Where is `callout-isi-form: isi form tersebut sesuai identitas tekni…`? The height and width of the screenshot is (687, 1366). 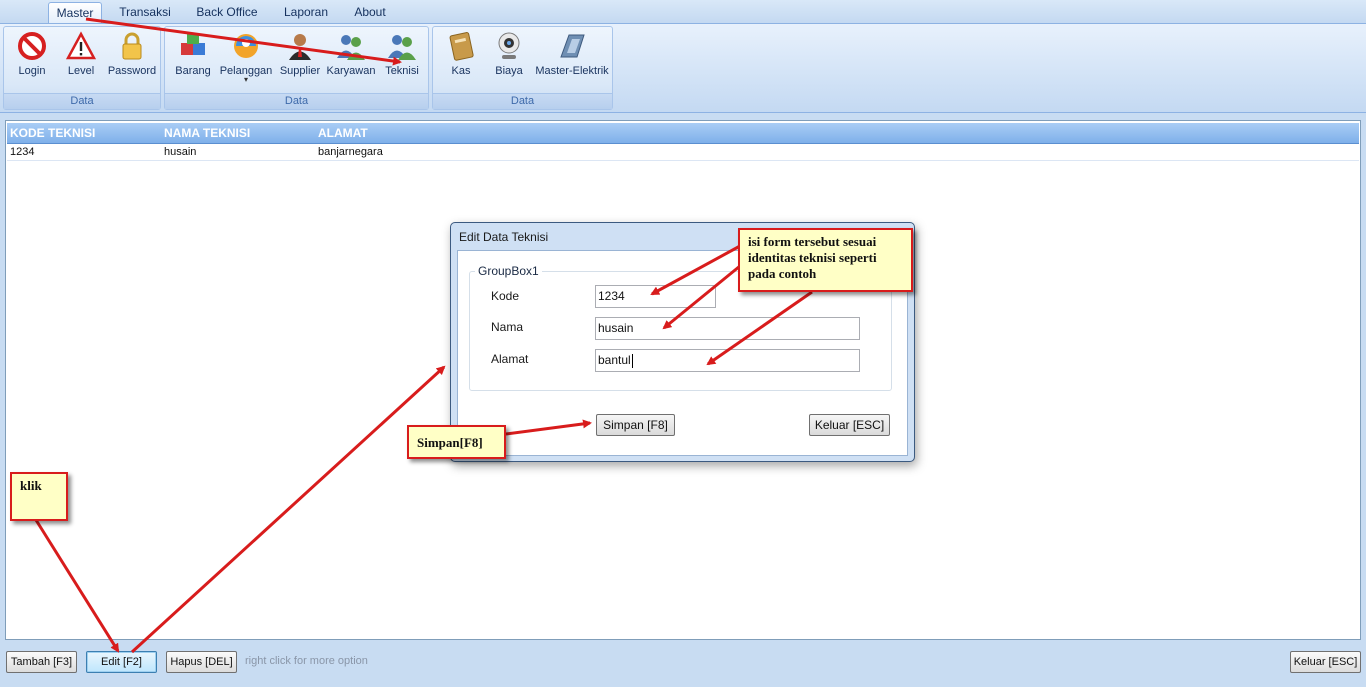
callout-isi-form: isi form tersebut sesuai identitas tekni… is located at coordinates (825, 260).